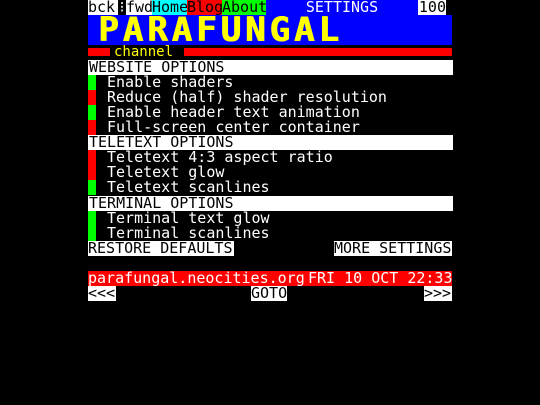  I want to click on next-page-button: >>>, so click(438, 293).